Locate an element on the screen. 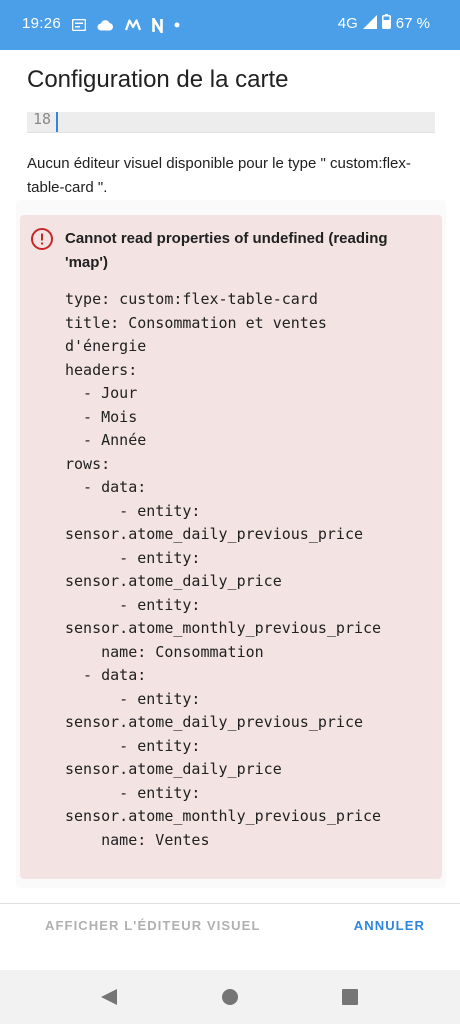 Image resolution: width=460 pixels, height=1024 pixels. dialog-title: Configuration de la carte is located at coordinates (158, 79).